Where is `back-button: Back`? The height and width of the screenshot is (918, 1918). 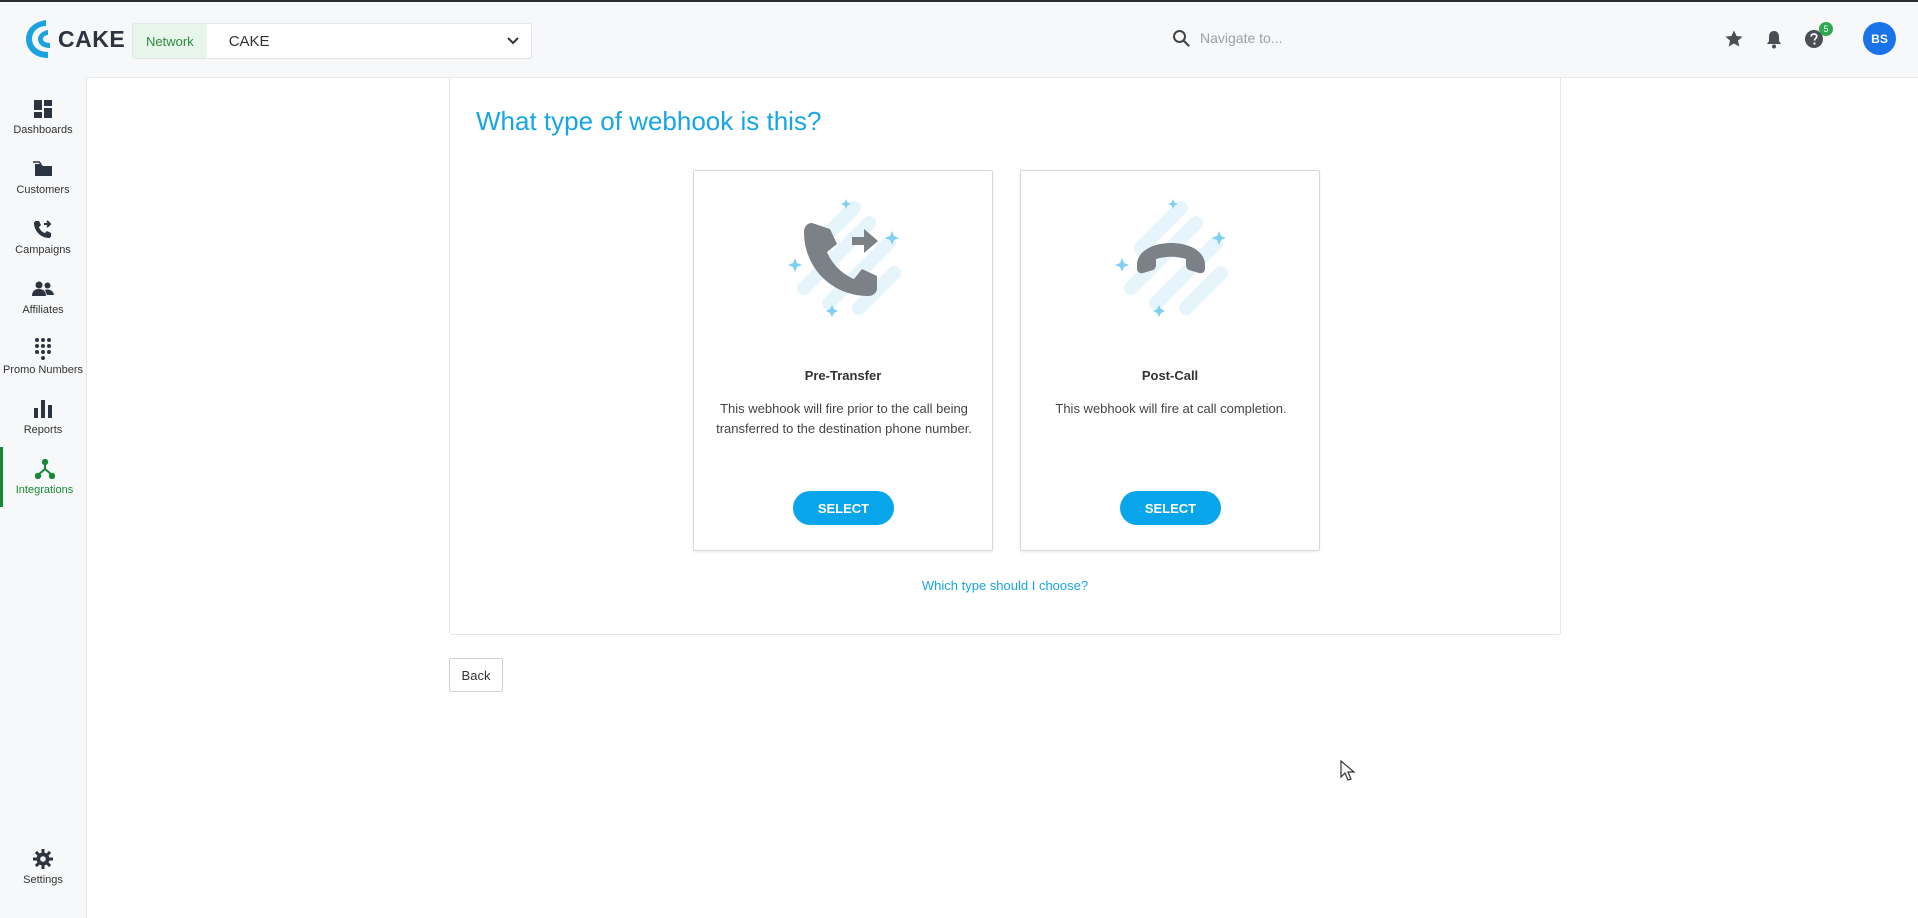 back-button: Back is located at coordinates (476, 675).